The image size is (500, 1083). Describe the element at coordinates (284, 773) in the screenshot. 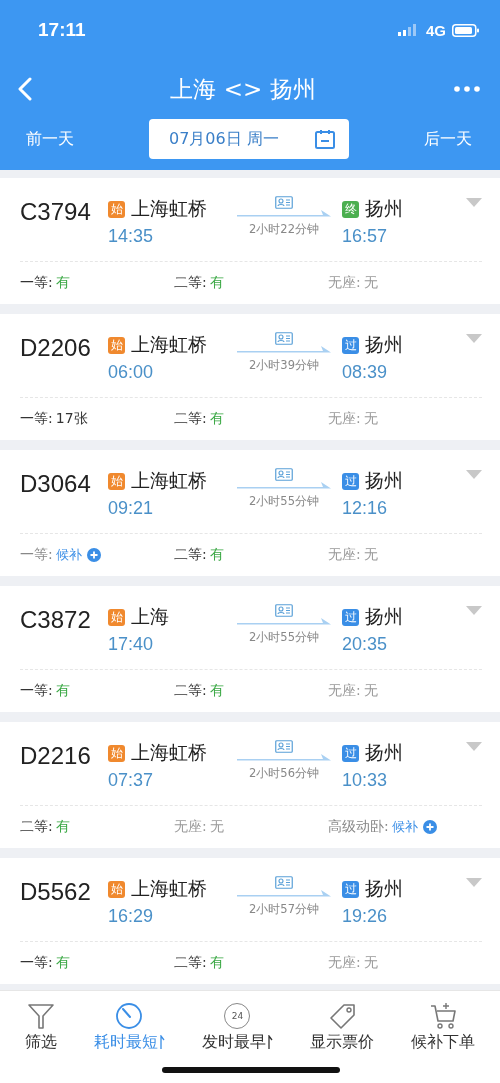

I see `travel-duration: 2小时56分钟` at that location.